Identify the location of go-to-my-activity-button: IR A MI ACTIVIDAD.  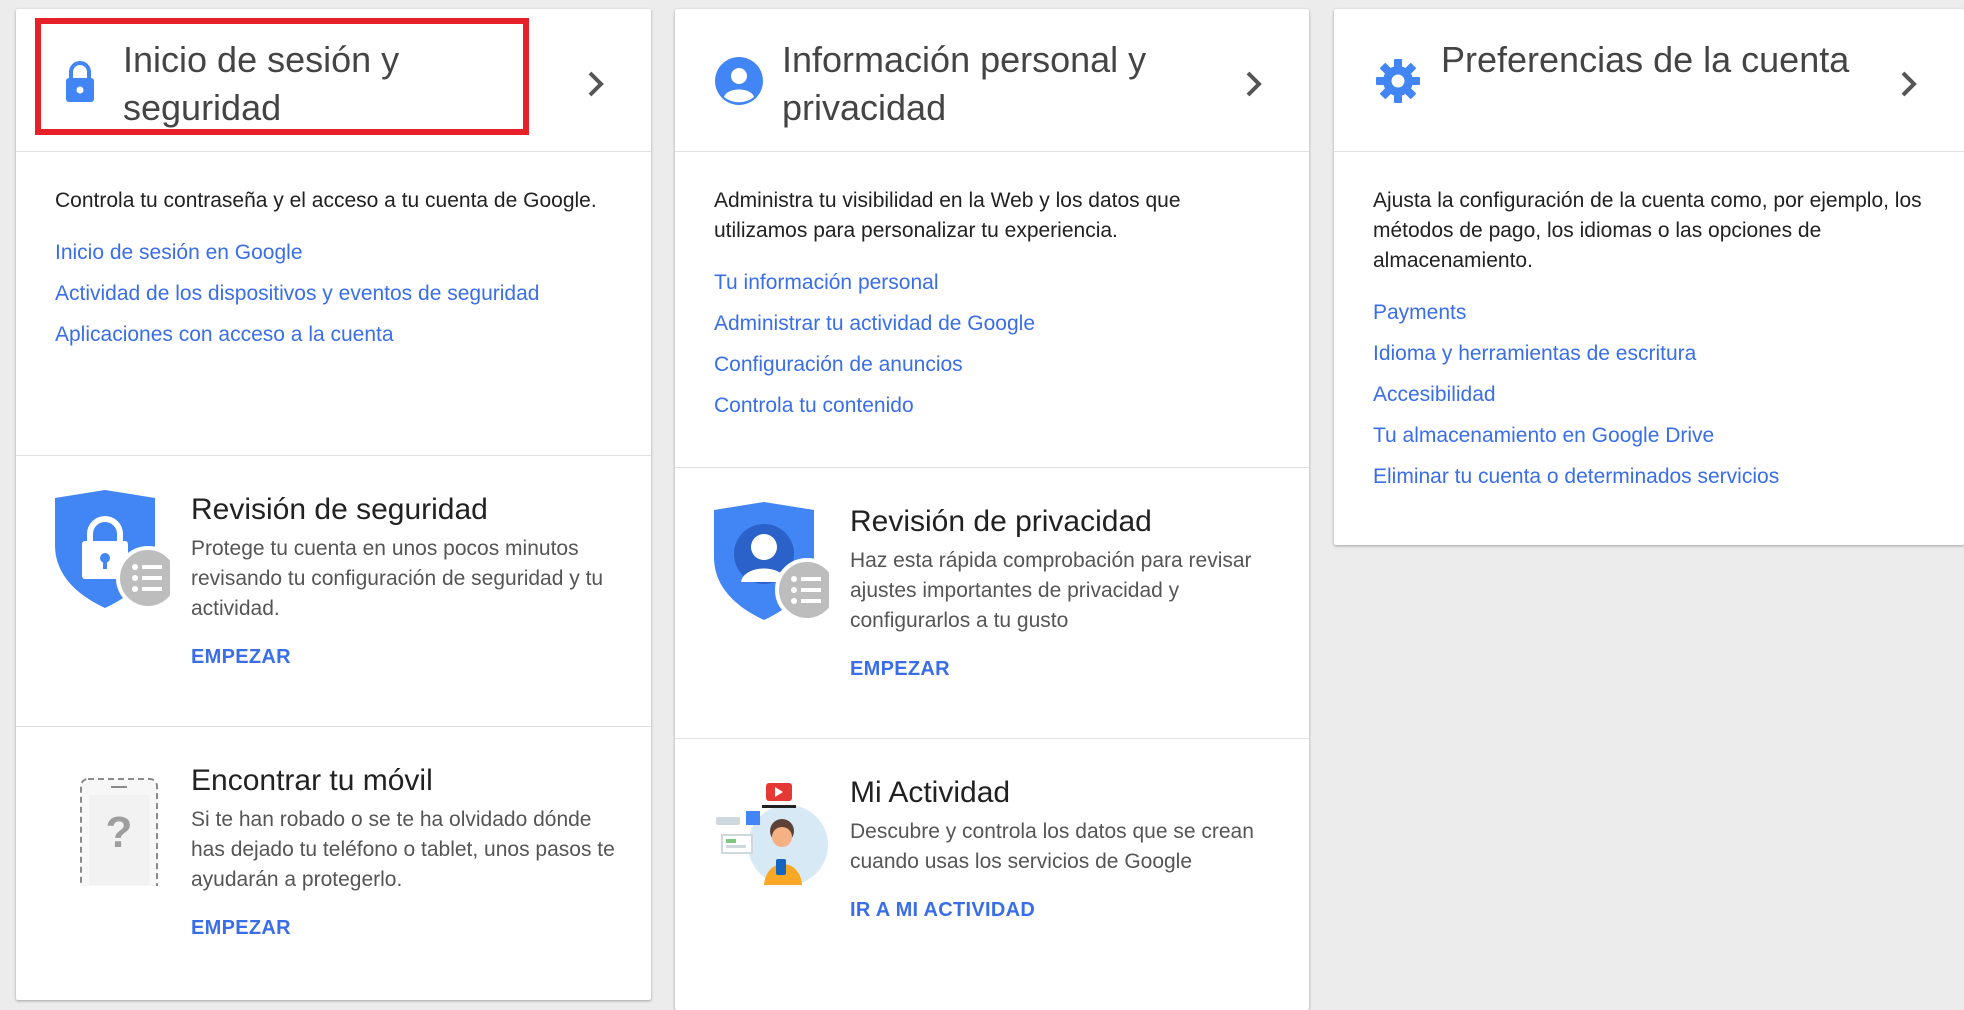
(942, 910).